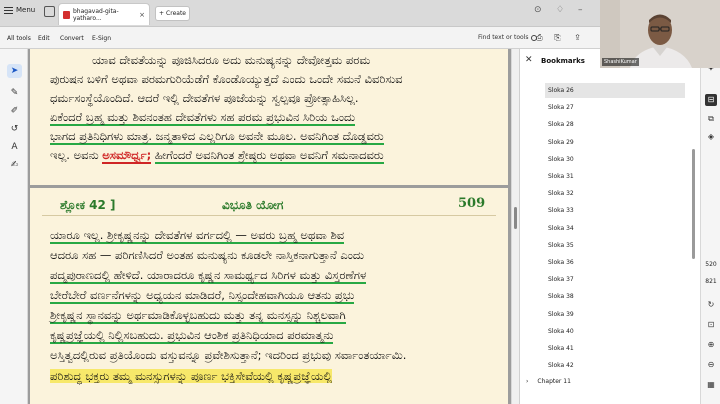 This screenshot has height=404, width=720. I want to click on bookmark-item: Sloka 42, so click(615, 365).